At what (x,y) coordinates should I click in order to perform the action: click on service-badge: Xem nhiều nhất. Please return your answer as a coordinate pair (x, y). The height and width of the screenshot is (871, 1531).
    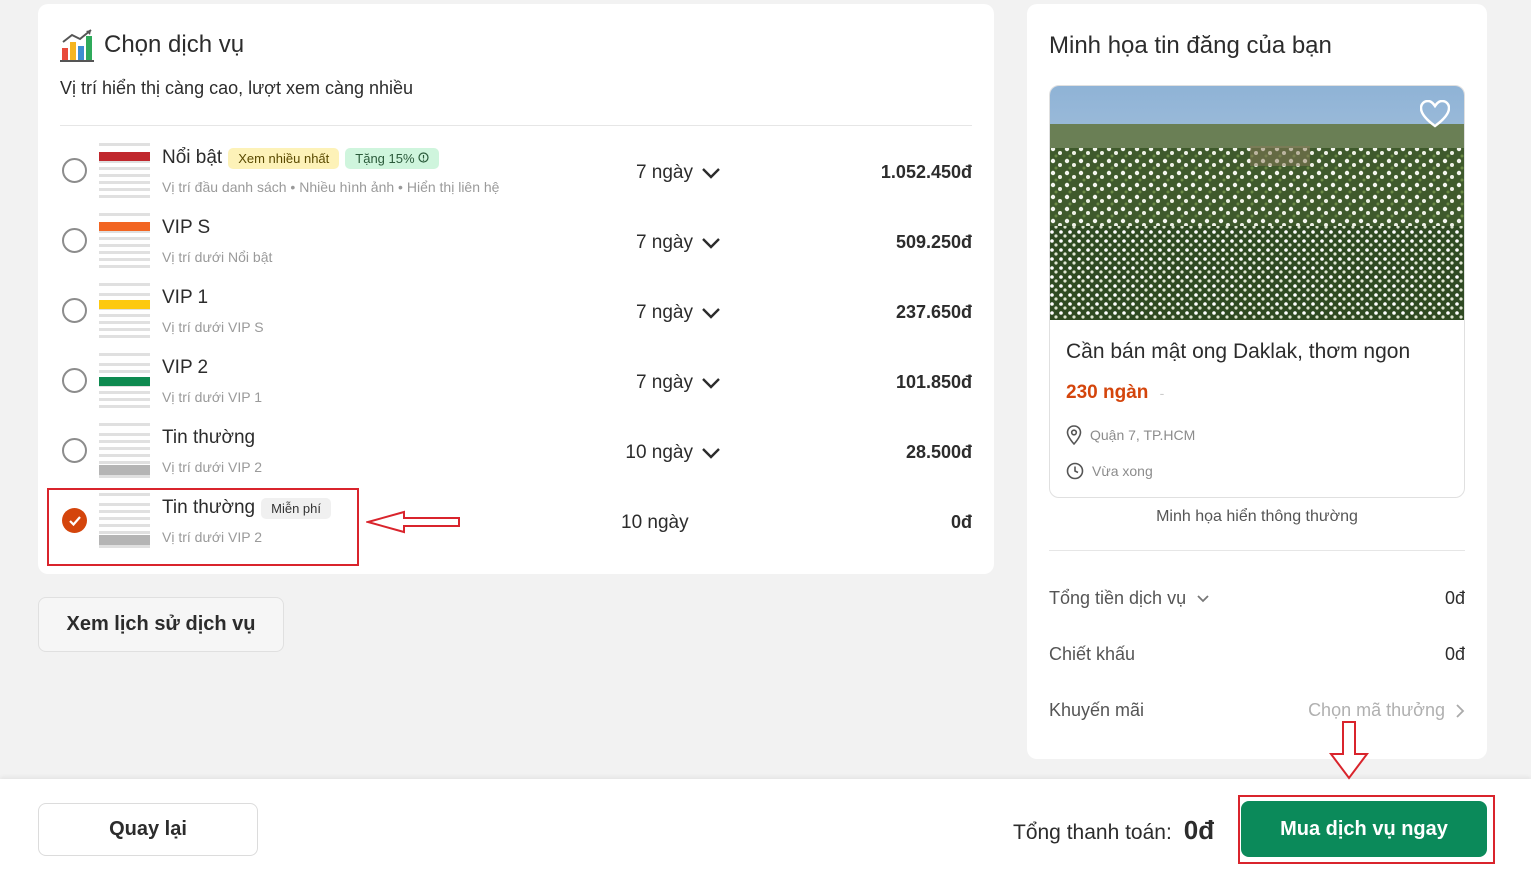
    Looking at the image, I should click on (284, 158).